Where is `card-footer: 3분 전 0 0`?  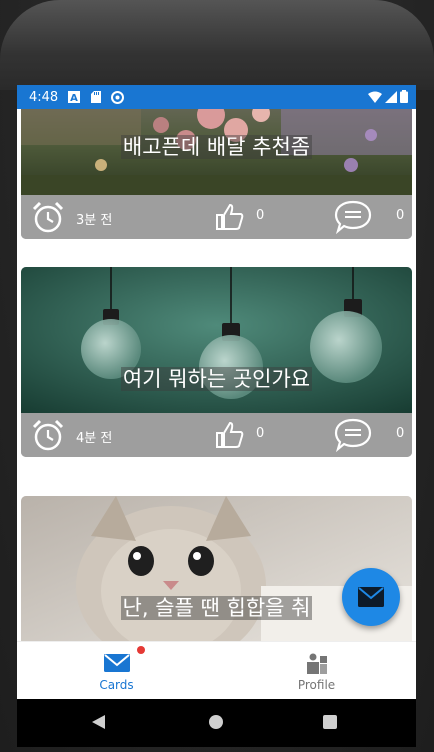
card-footer: 3분 전 0 0 is located at coordinates (216, 217).